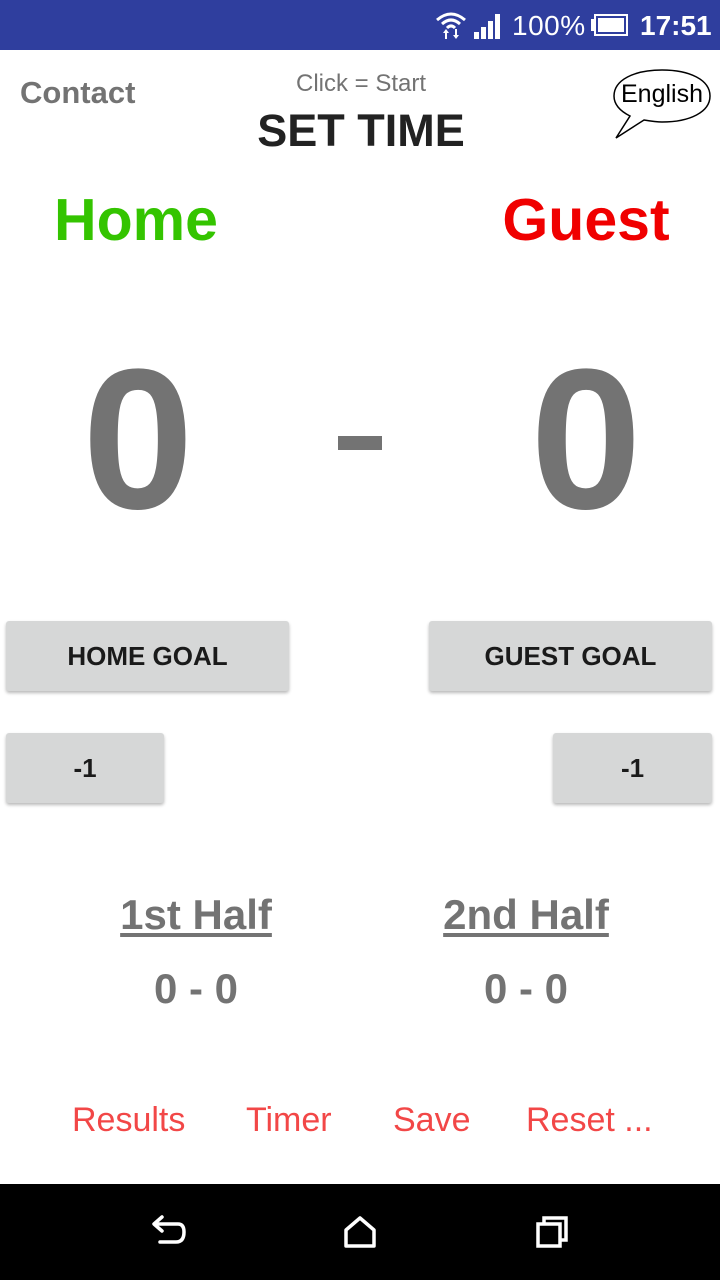 This screenshot has width=720, height=1280. What do you see at coordinates (632, 768) in the screenshot?
I see `guest-minus-one-button: -1` at bounding box center [632, 768].